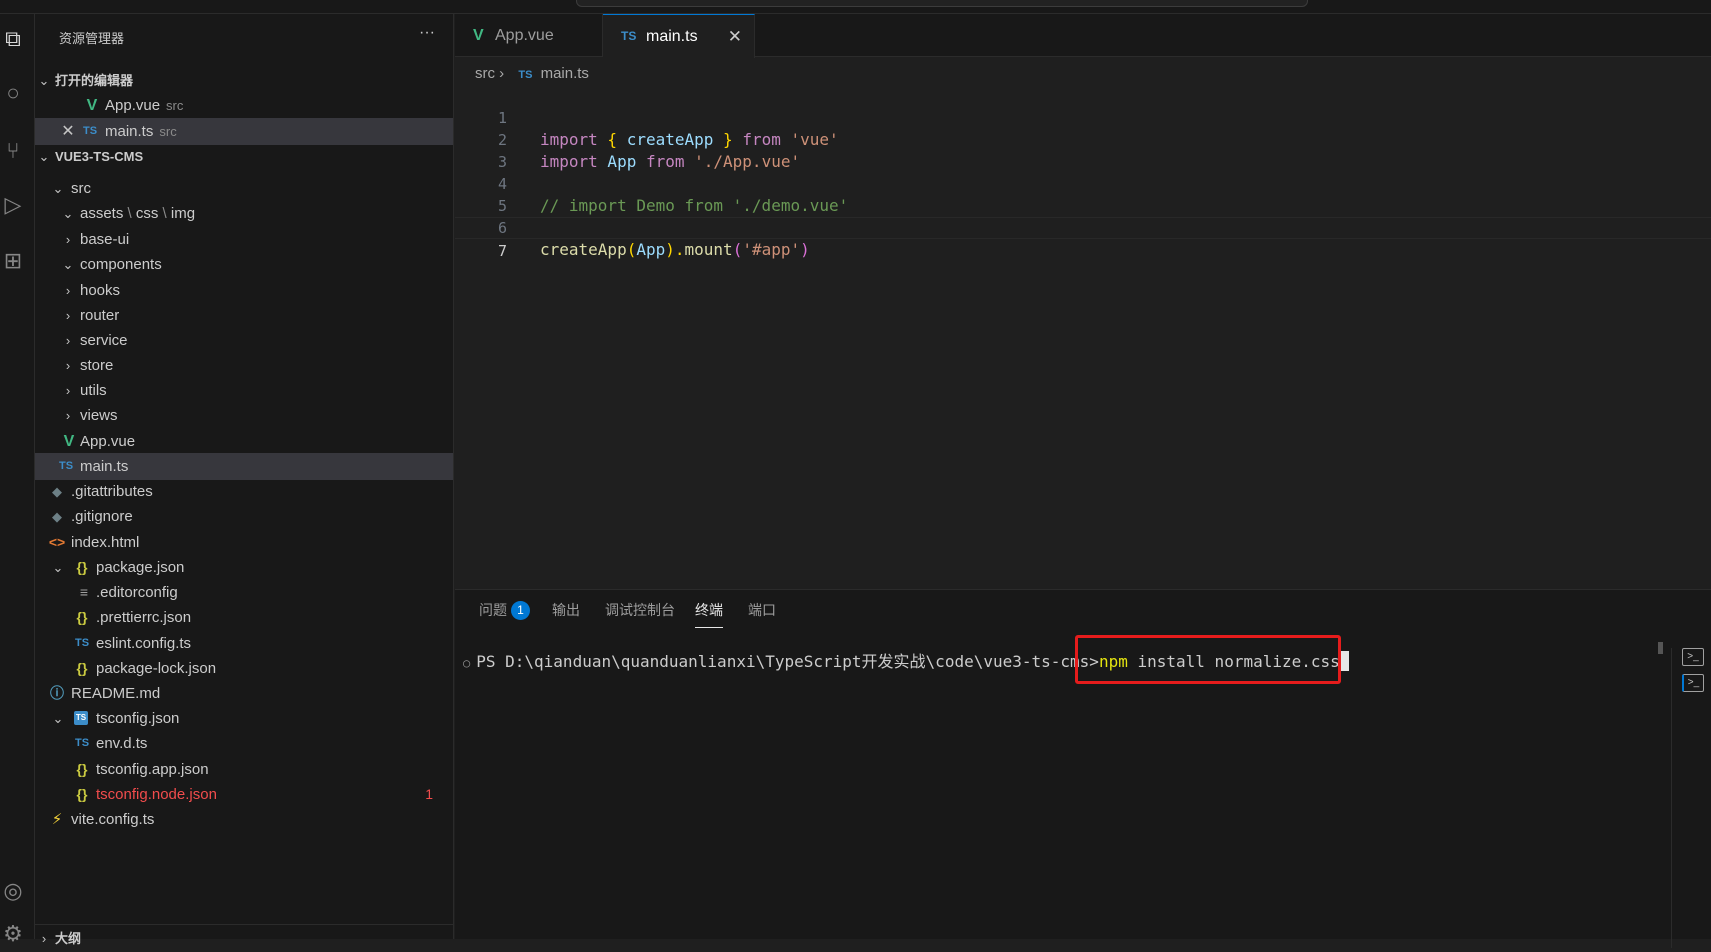 Image resolution: width=1711 pixels, height=952 pixels. I want to click on tree-file-readme: ⓘ README.md, so click(244, 693).